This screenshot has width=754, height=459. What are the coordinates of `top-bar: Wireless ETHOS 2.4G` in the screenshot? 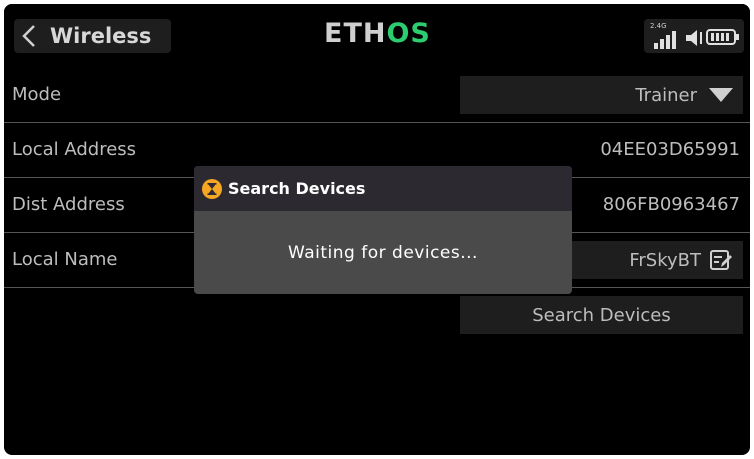 It's located at (377, 33).